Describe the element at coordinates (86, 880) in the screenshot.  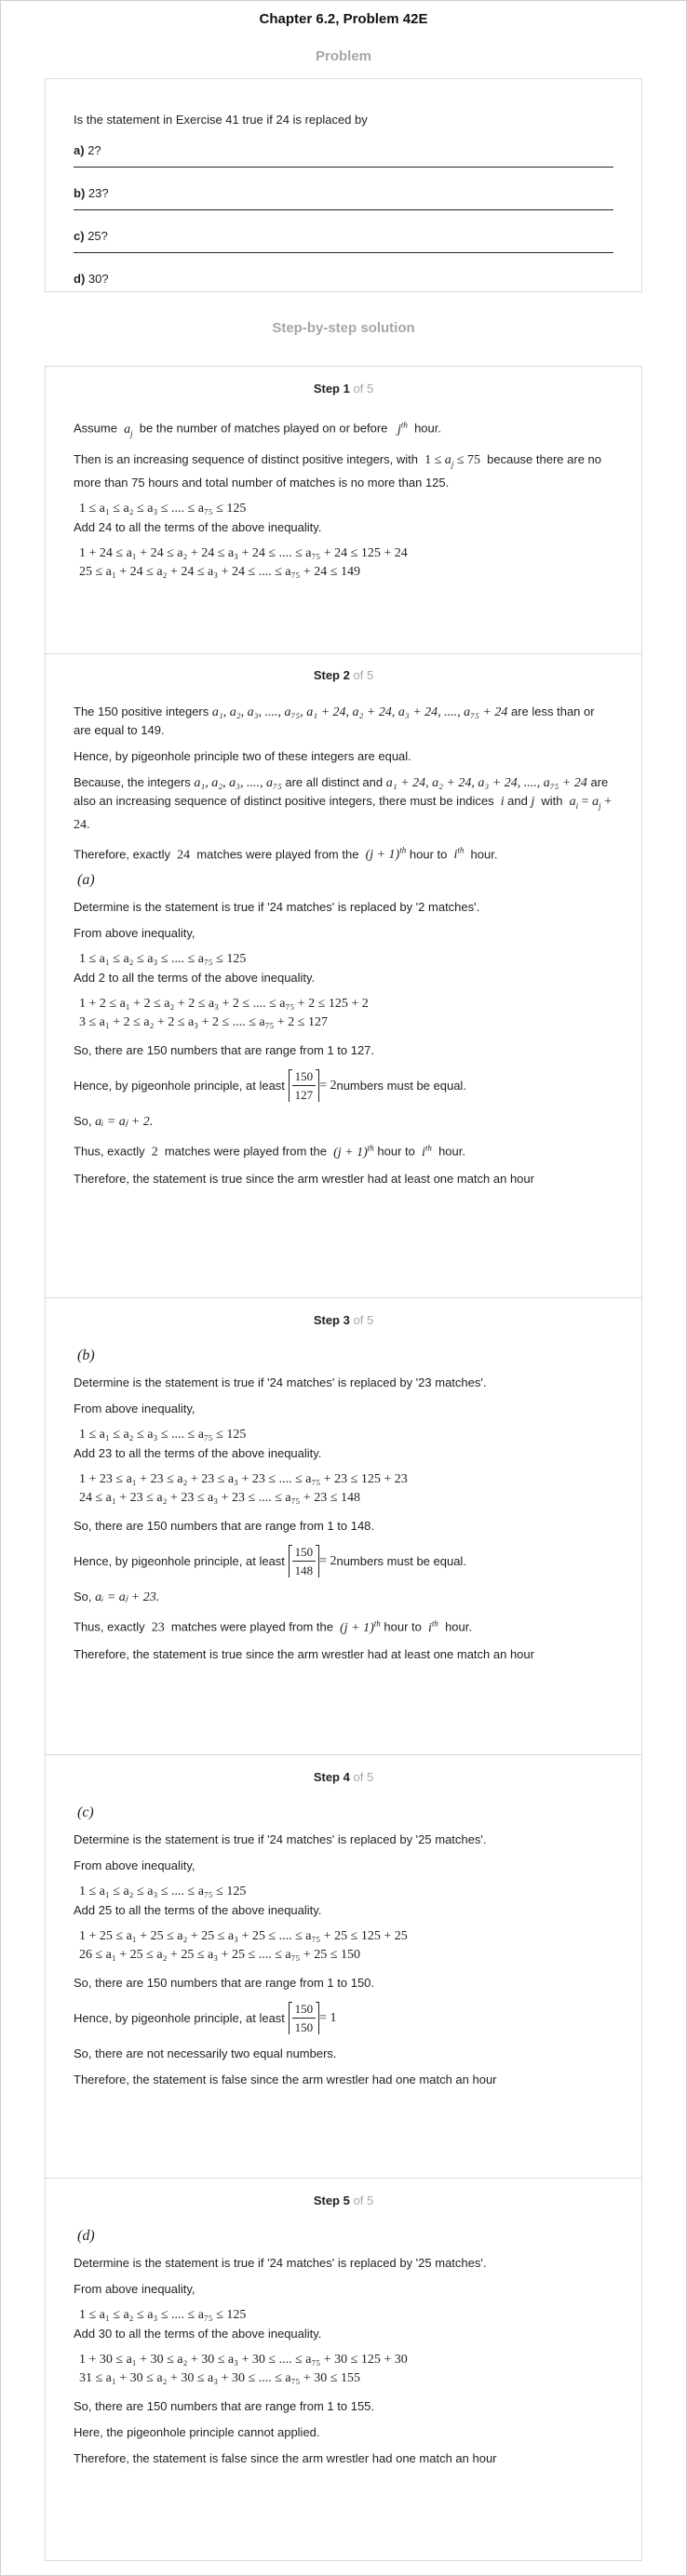
I see `case-label: (a)` at that location.